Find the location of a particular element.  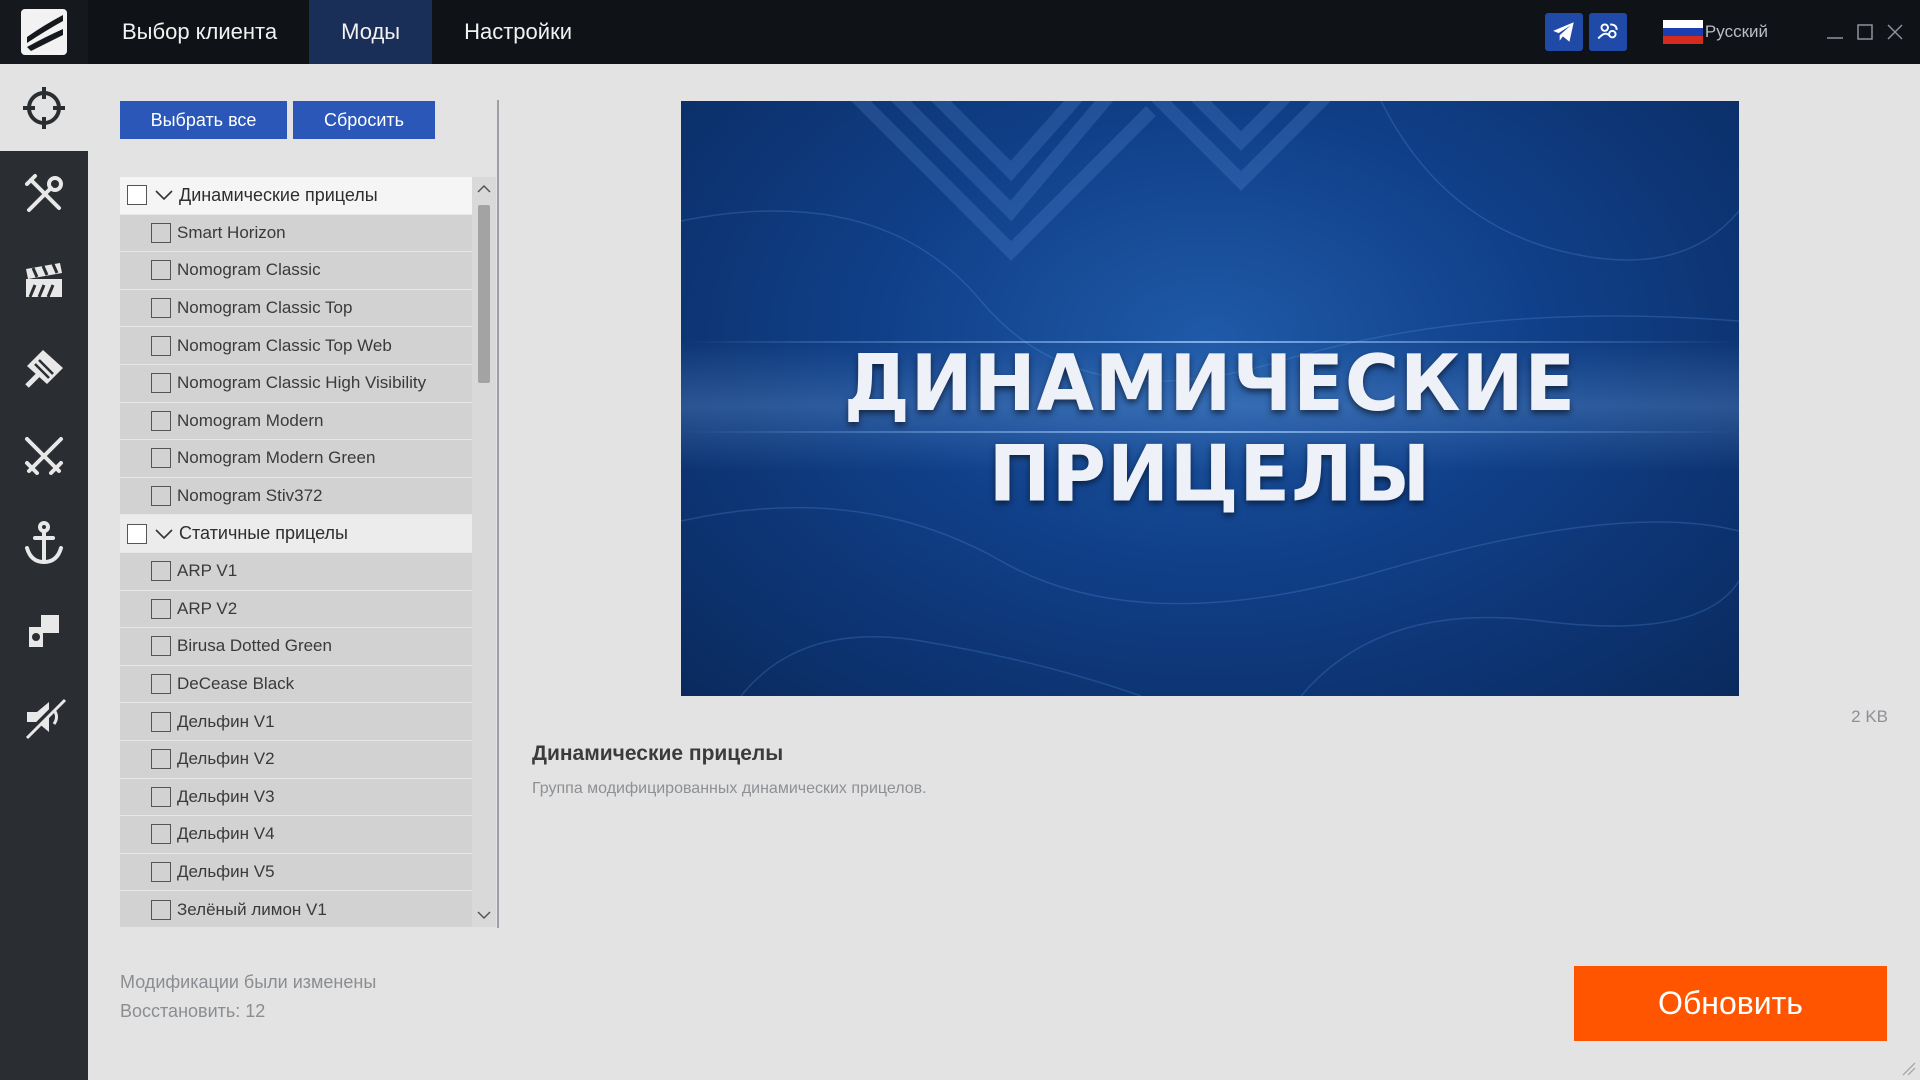

tree-item: Nomogram Modern is located at coordinates (296, 421).